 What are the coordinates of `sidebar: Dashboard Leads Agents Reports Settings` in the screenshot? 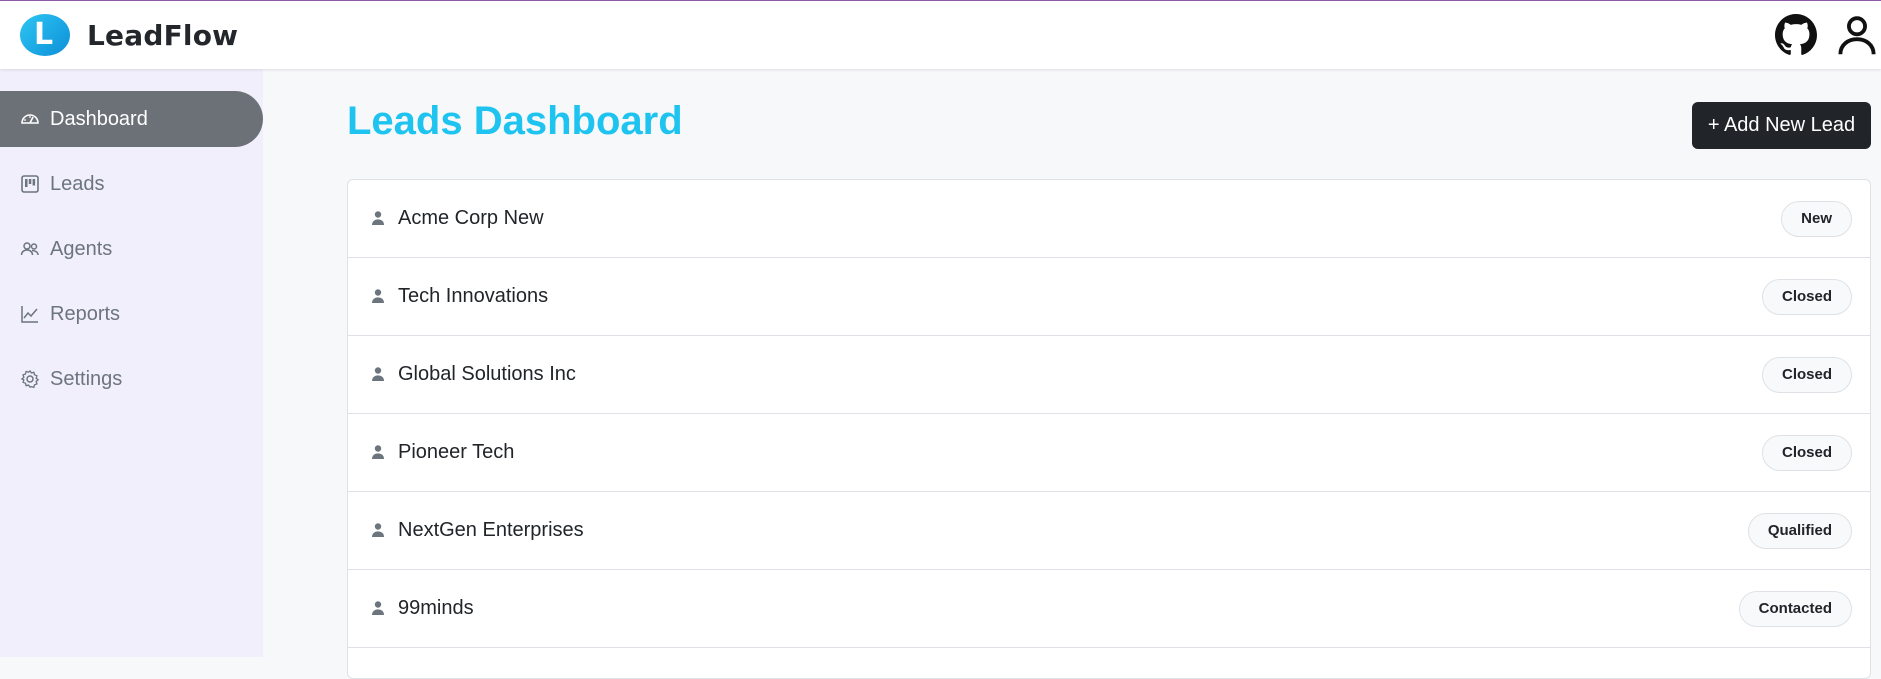 It's located at (131, 363).